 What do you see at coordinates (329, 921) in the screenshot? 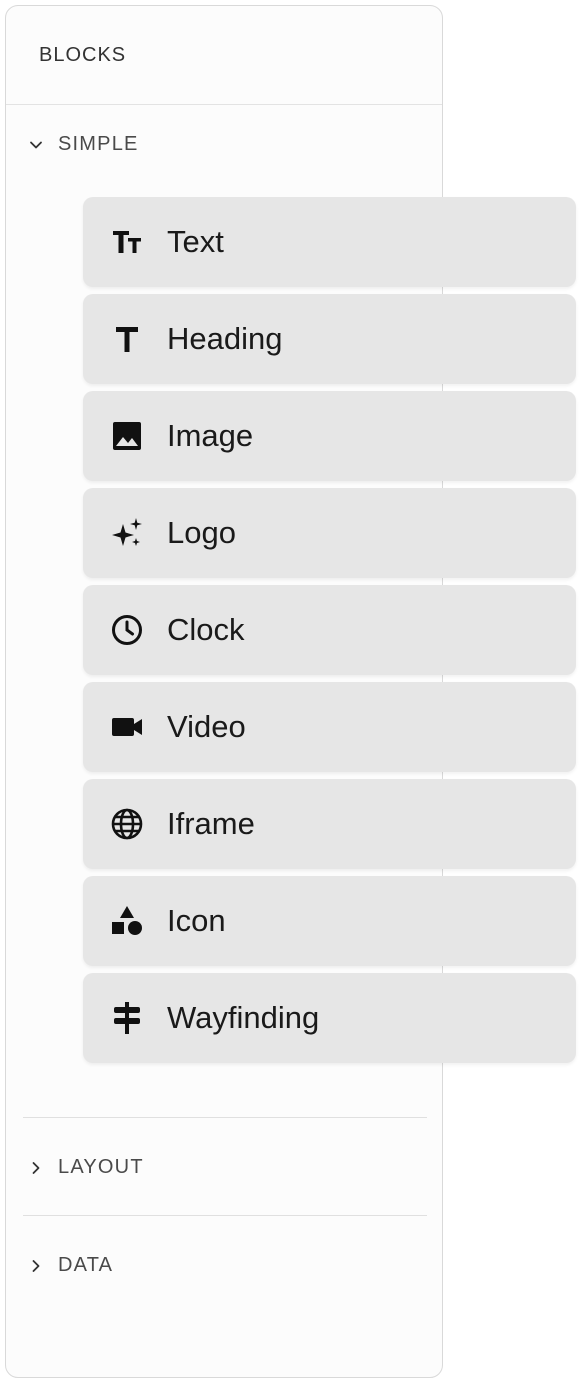
I see `block-item-icon: Icon` at bounding box center [329, 921].